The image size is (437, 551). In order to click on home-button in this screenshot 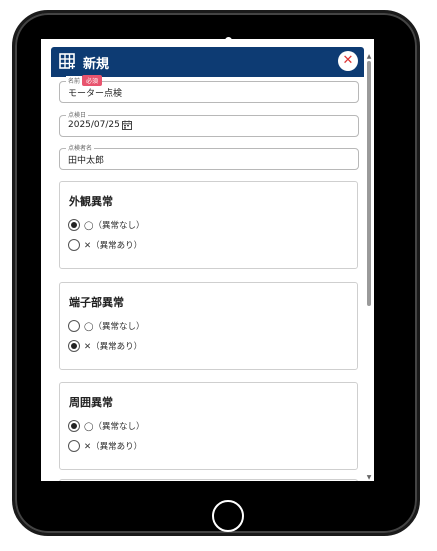, I will do `click(228, 516)`.